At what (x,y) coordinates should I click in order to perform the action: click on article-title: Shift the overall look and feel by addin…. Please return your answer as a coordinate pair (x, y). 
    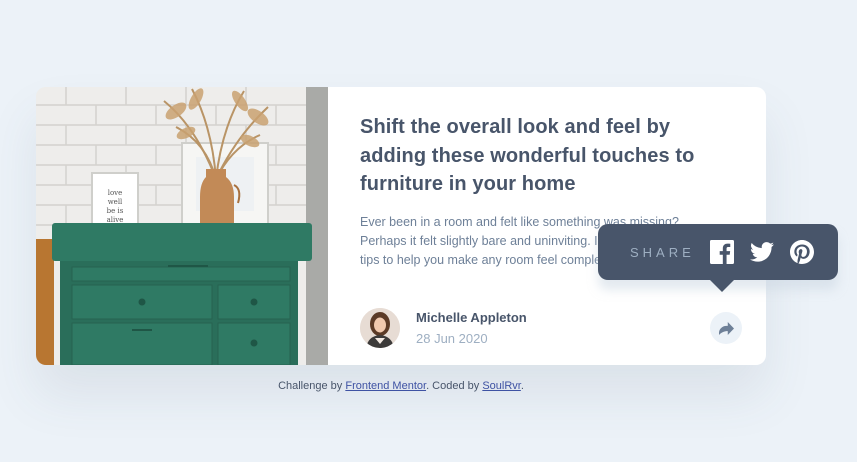
    Looking at the image, I should click on (527, 155).